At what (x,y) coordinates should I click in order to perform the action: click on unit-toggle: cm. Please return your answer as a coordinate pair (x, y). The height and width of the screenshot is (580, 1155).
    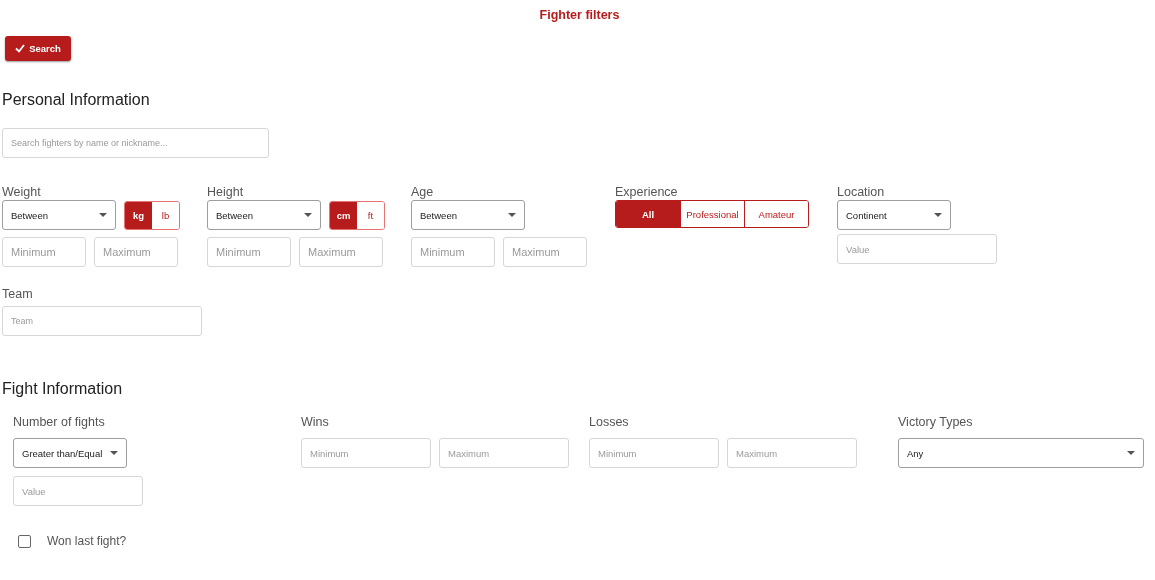
    Looking at the image, I should click on (343, 215).